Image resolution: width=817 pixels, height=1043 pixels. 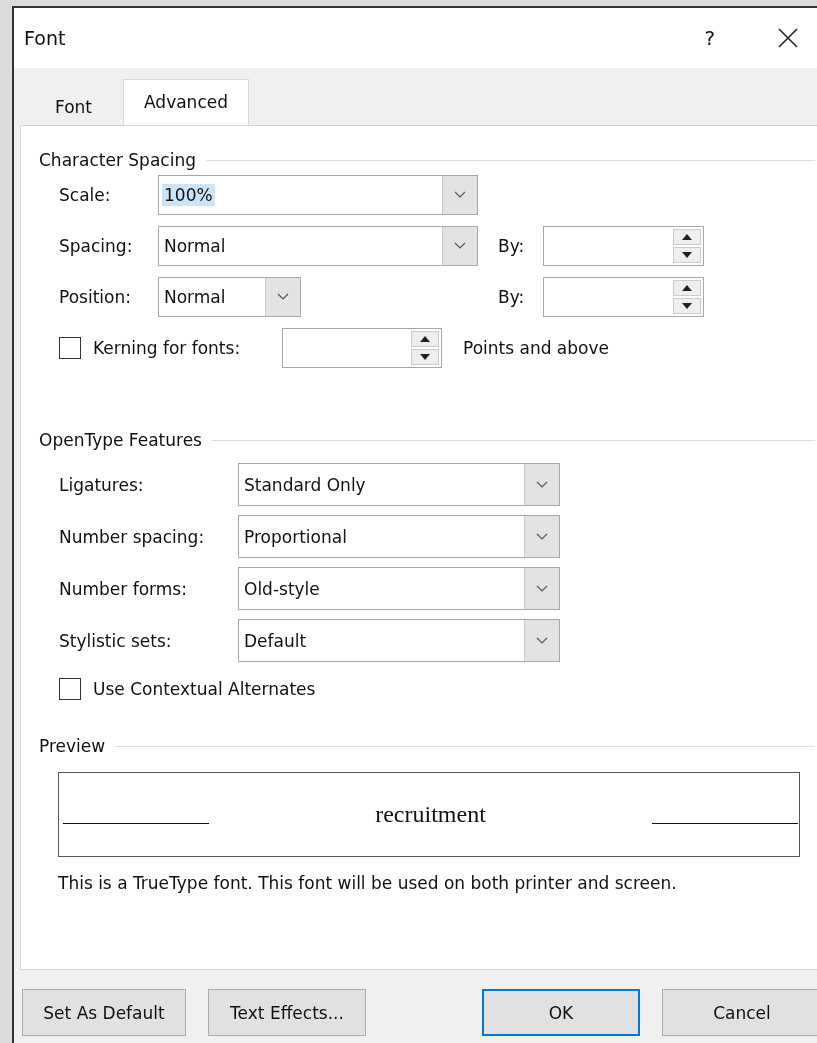 I want to click on close-icon, so click(x=788, y=38).